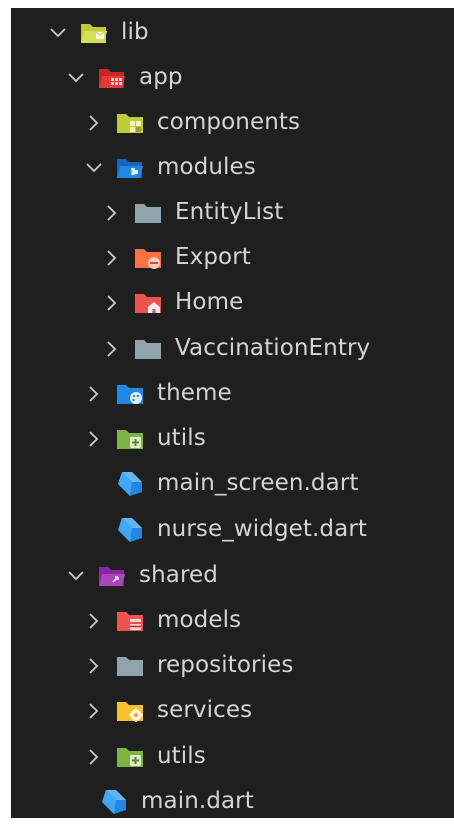  I want to click on tree-item-label: main.dart, so click(197, 801).